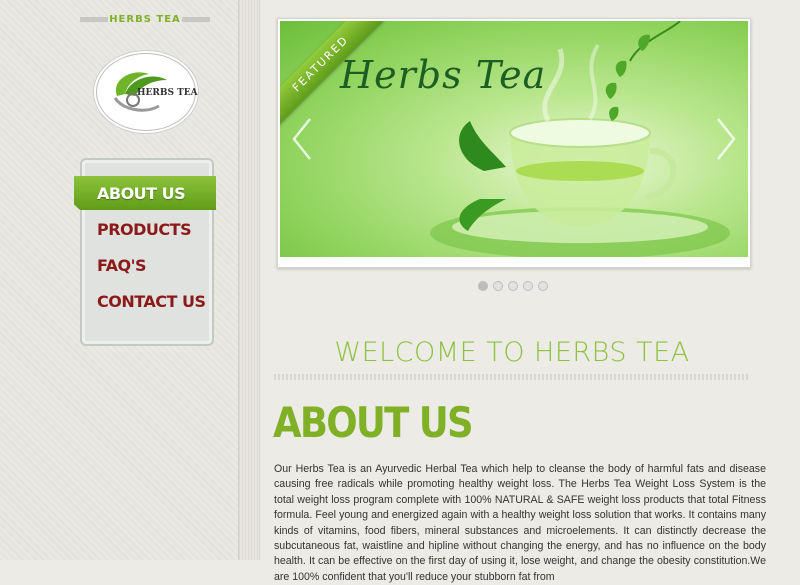 The width and height of the screenshot is (800, 585). What do you see at coordinates (144, 230) in the screenshot?
I see `nav-item-products: PRODUCTS` at bounding box center [144, 230].